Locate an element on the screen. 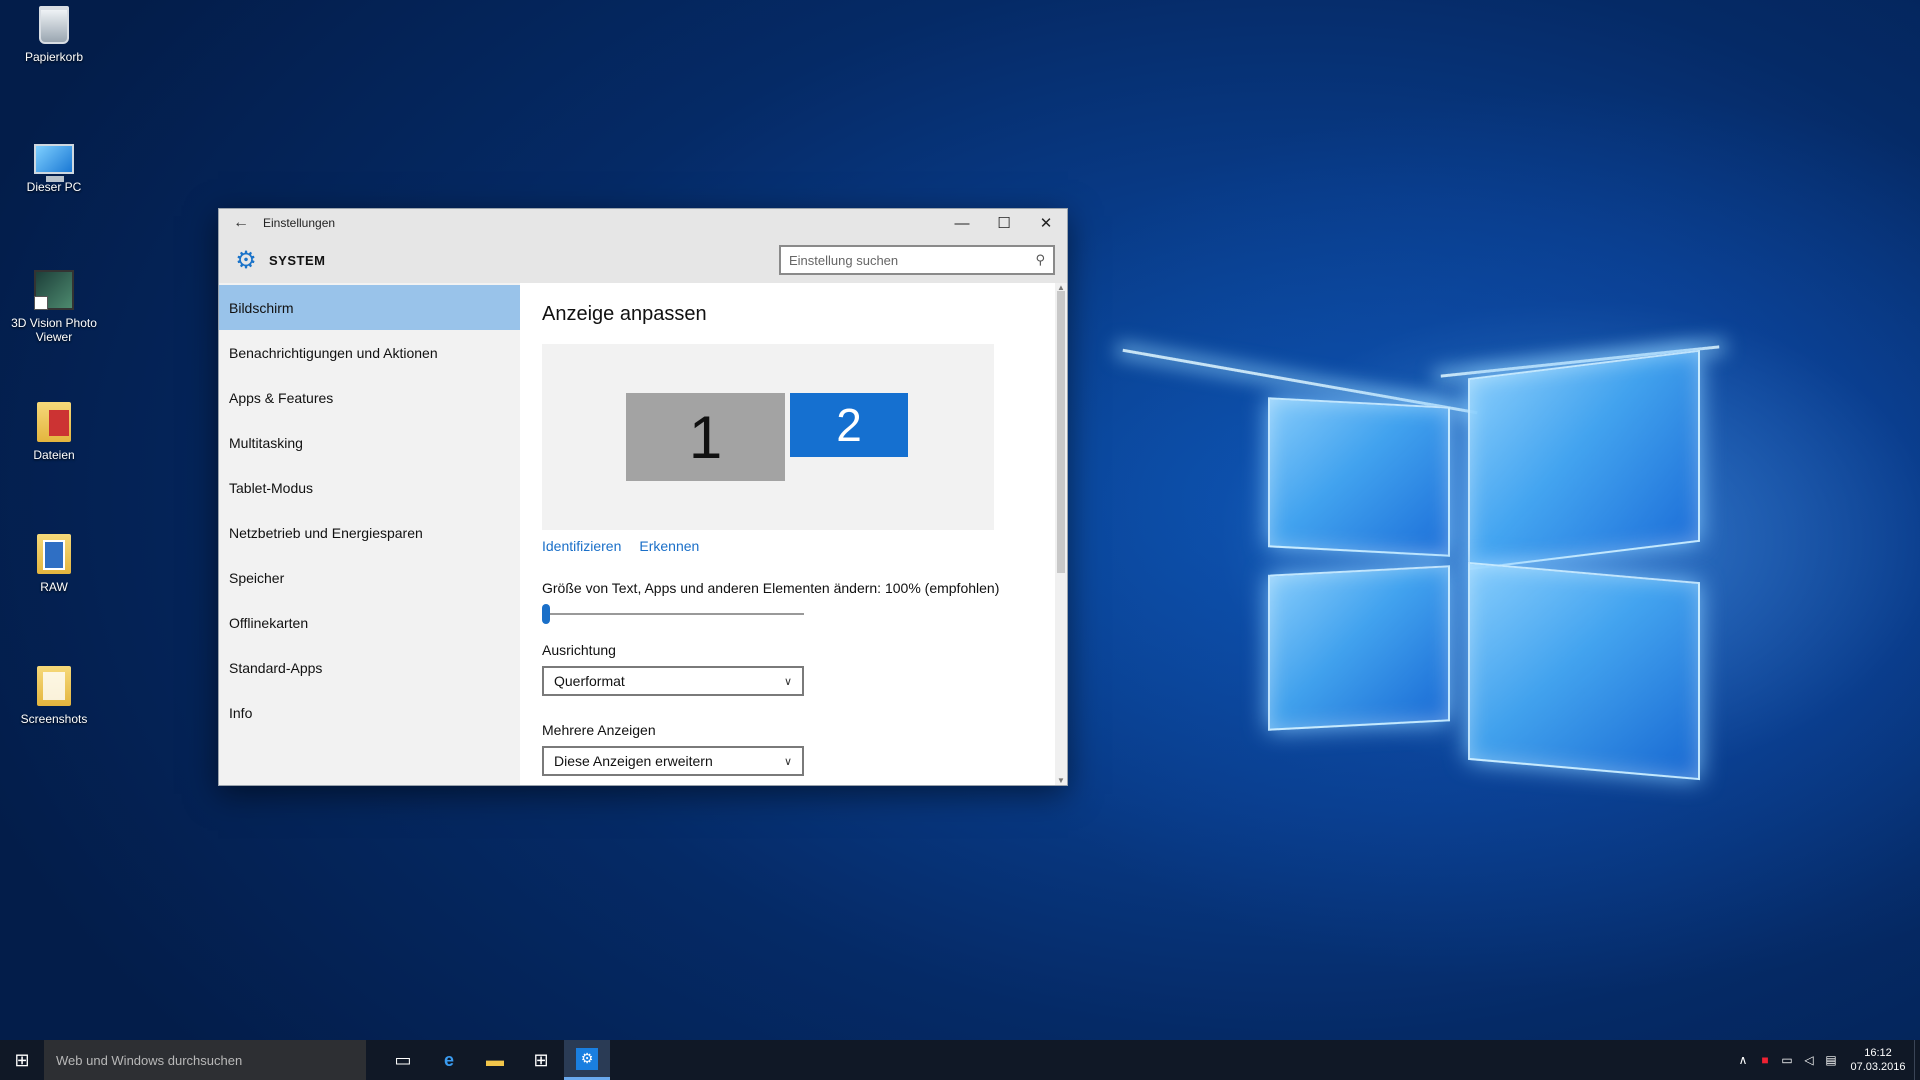 This screenshot has height=1080, width=1920. sidebar-item-multitasking: Multitasking is located at coordinates (369, 442).